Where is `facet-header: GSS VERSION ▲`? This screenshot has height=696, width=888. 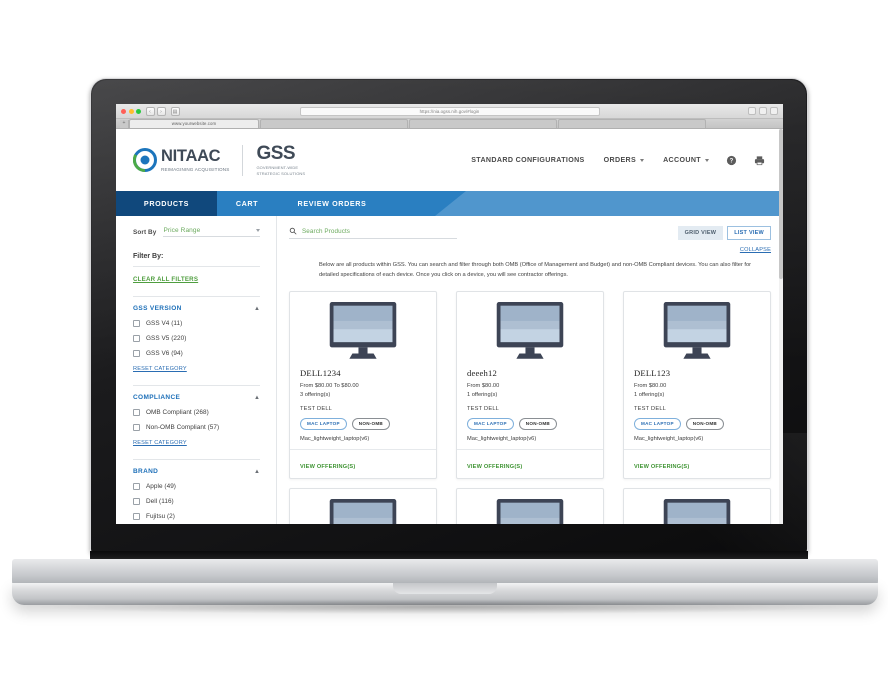
facet-header: GSS VERSION ▲ is located at coordinates (196, 308).